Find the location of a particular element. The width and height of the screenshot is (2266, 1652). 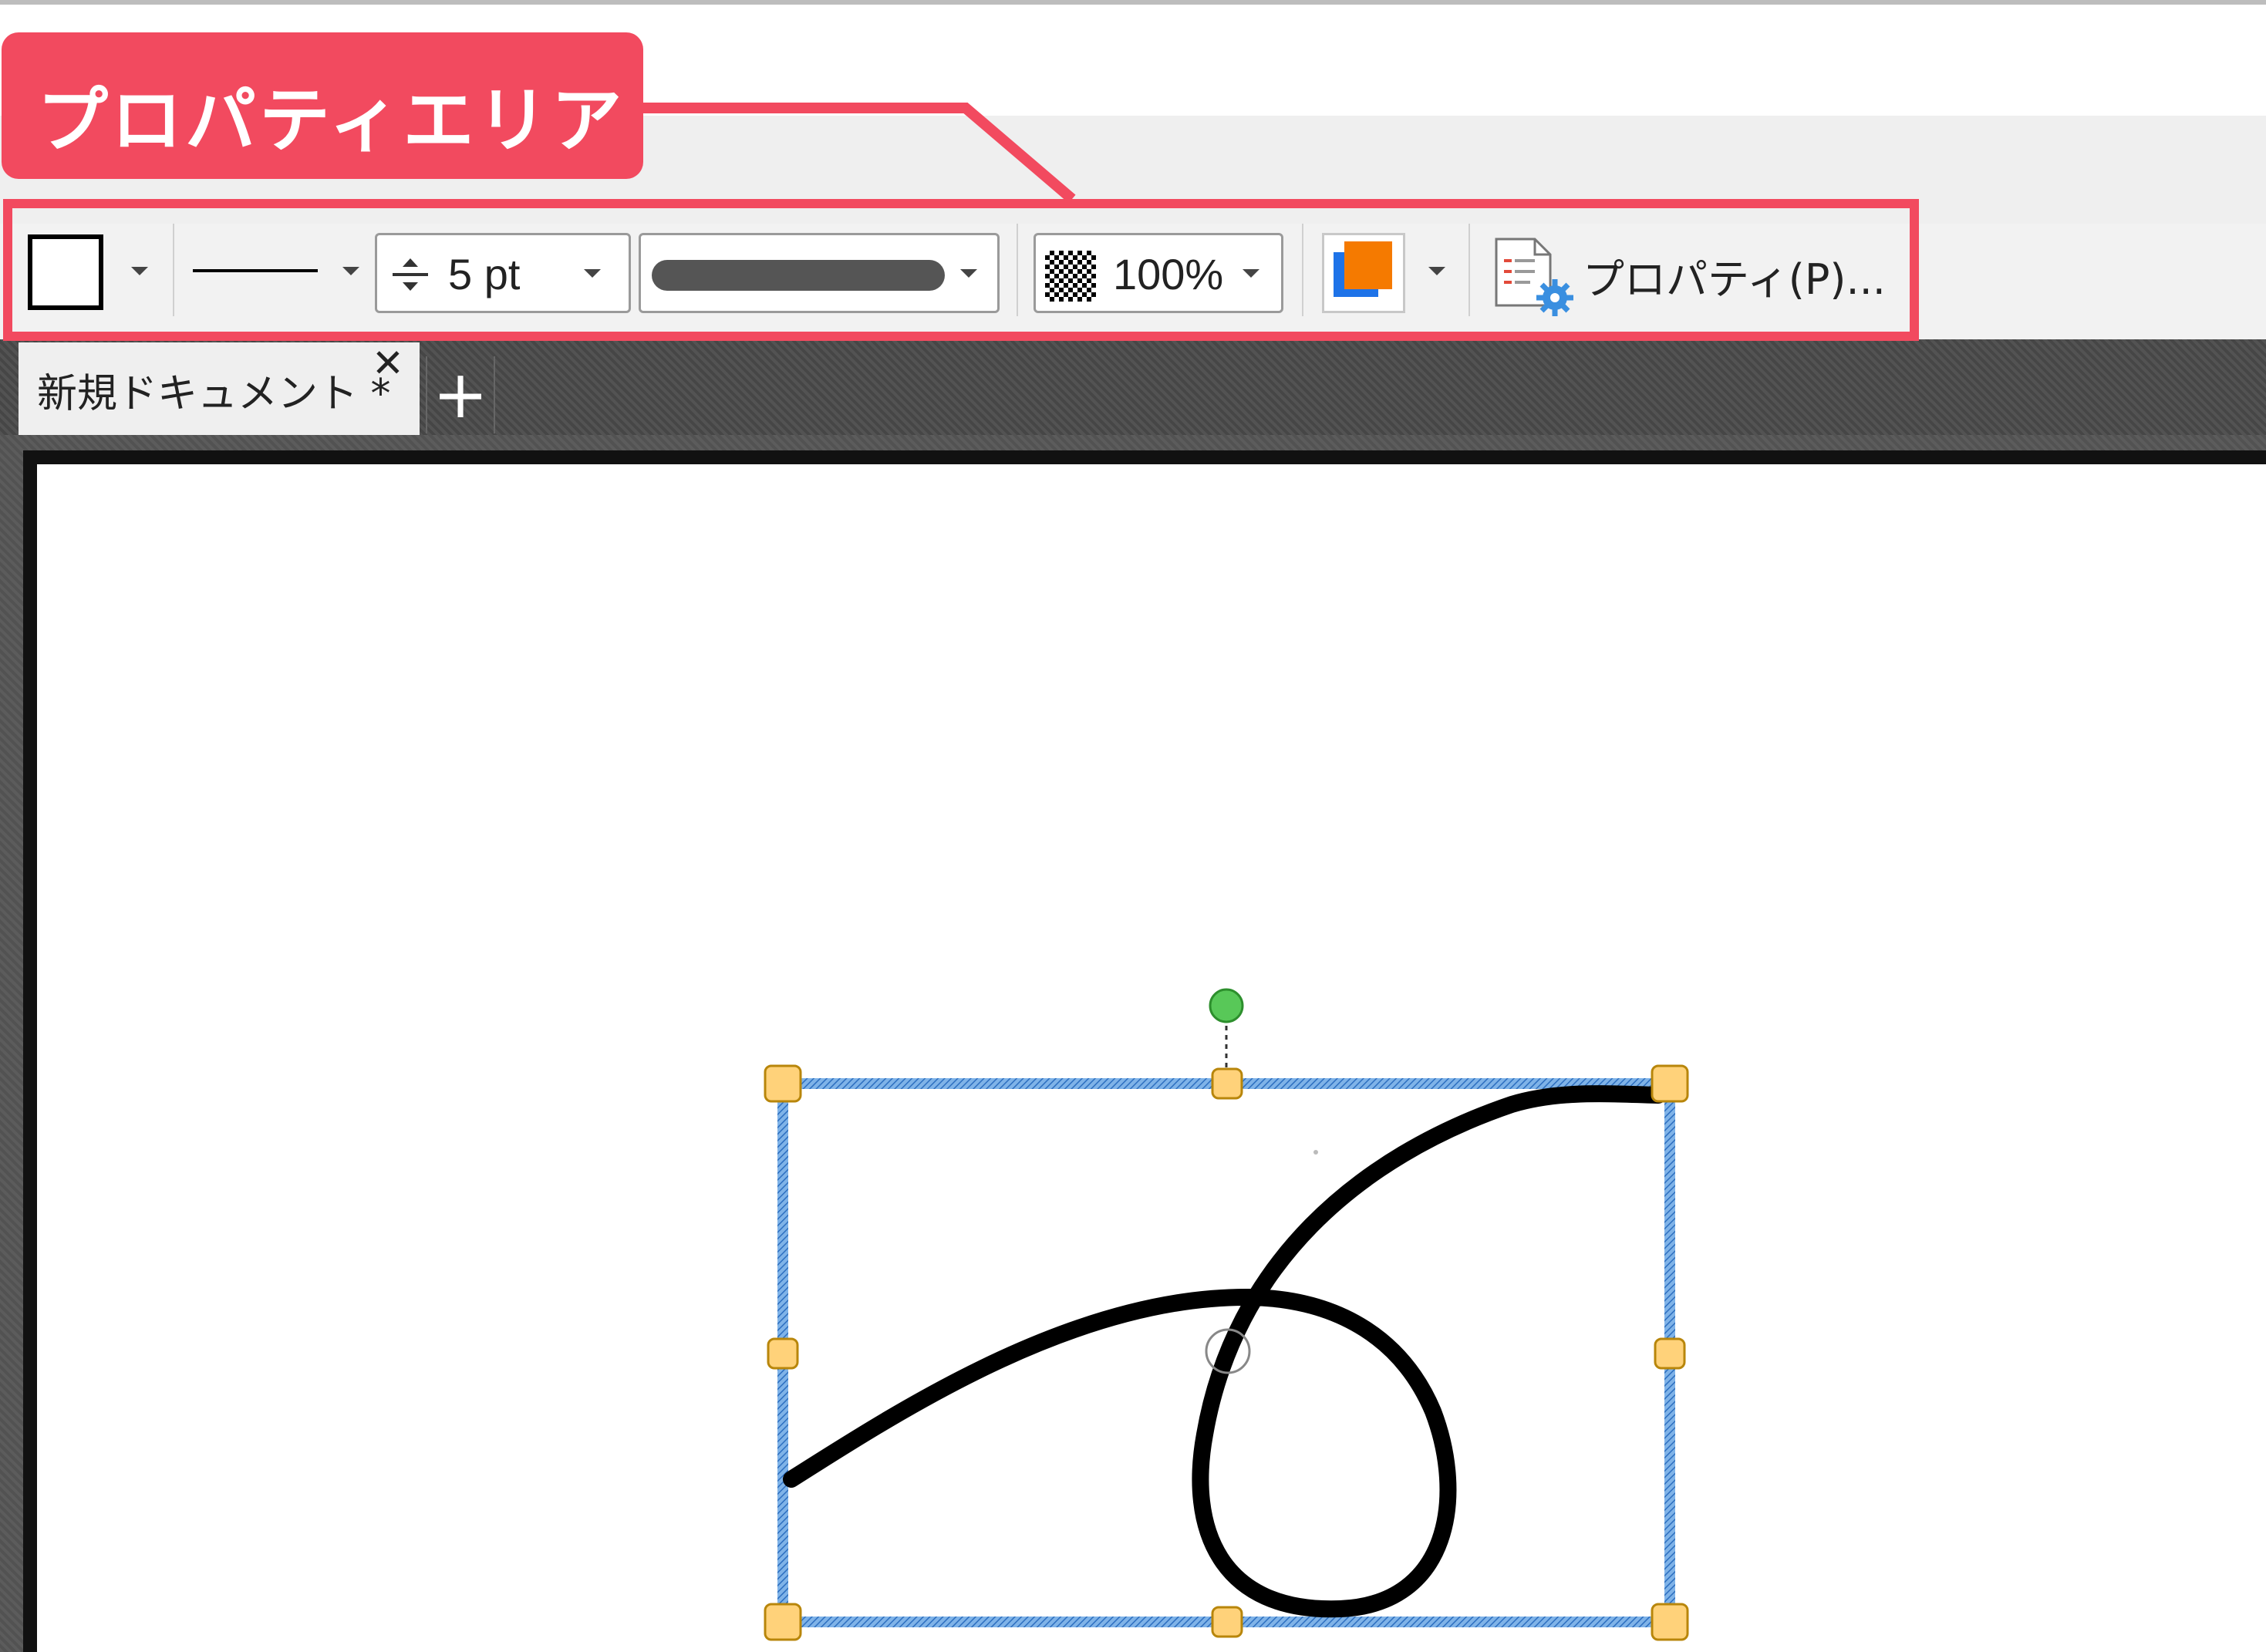

resize-handle-left is located at coordinates (783, 1354).